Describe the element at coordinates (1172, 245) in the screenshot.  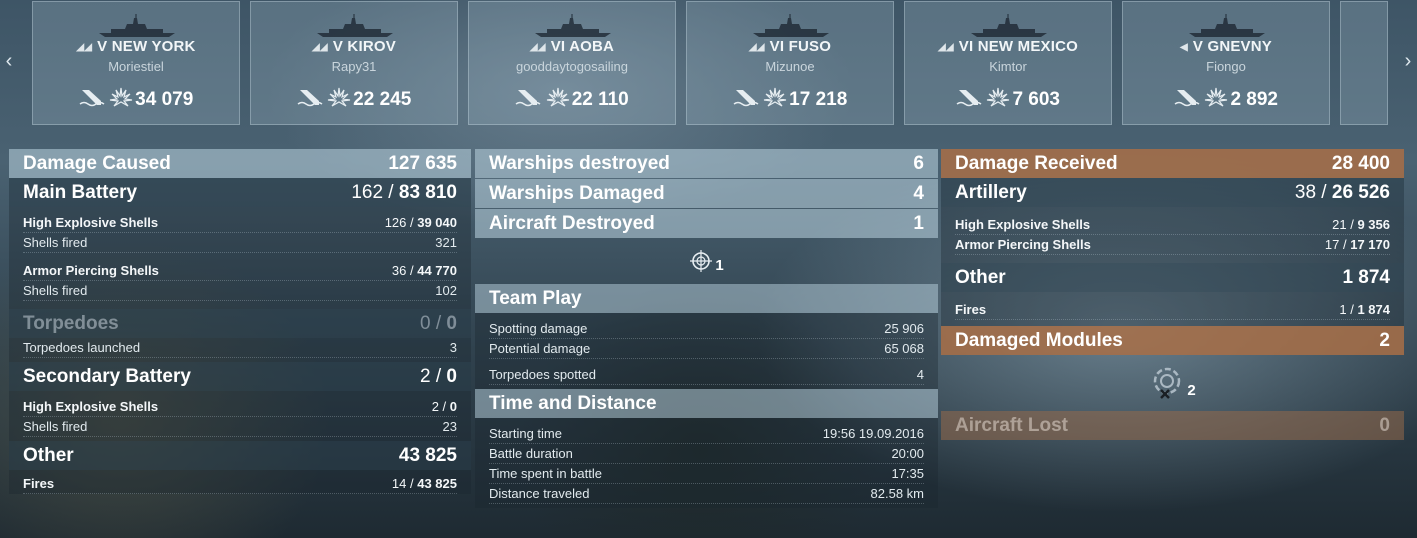
I see `received-ap-row: Armor Piercing Shells 17 / 17 170` at that location.